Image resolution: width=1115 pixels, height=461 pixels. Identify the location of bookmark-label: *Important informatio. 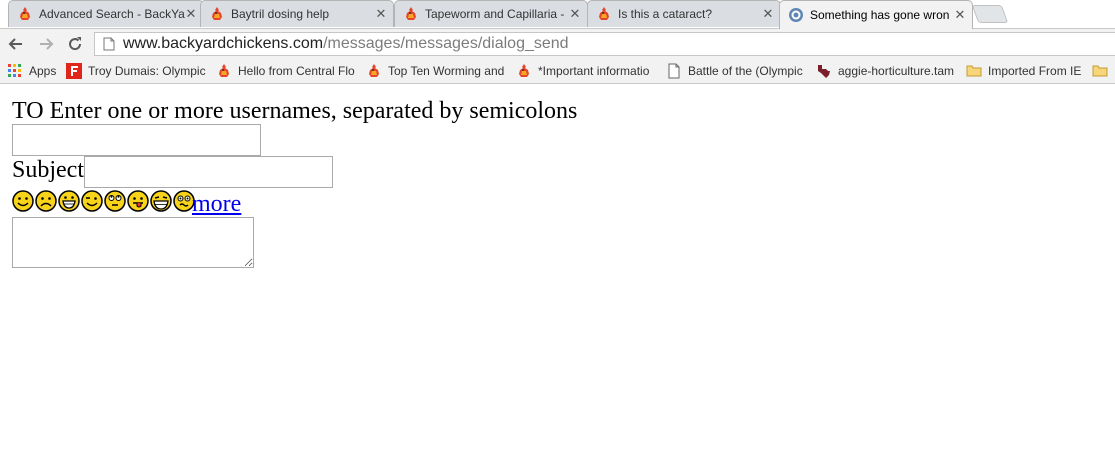
(594, 71).